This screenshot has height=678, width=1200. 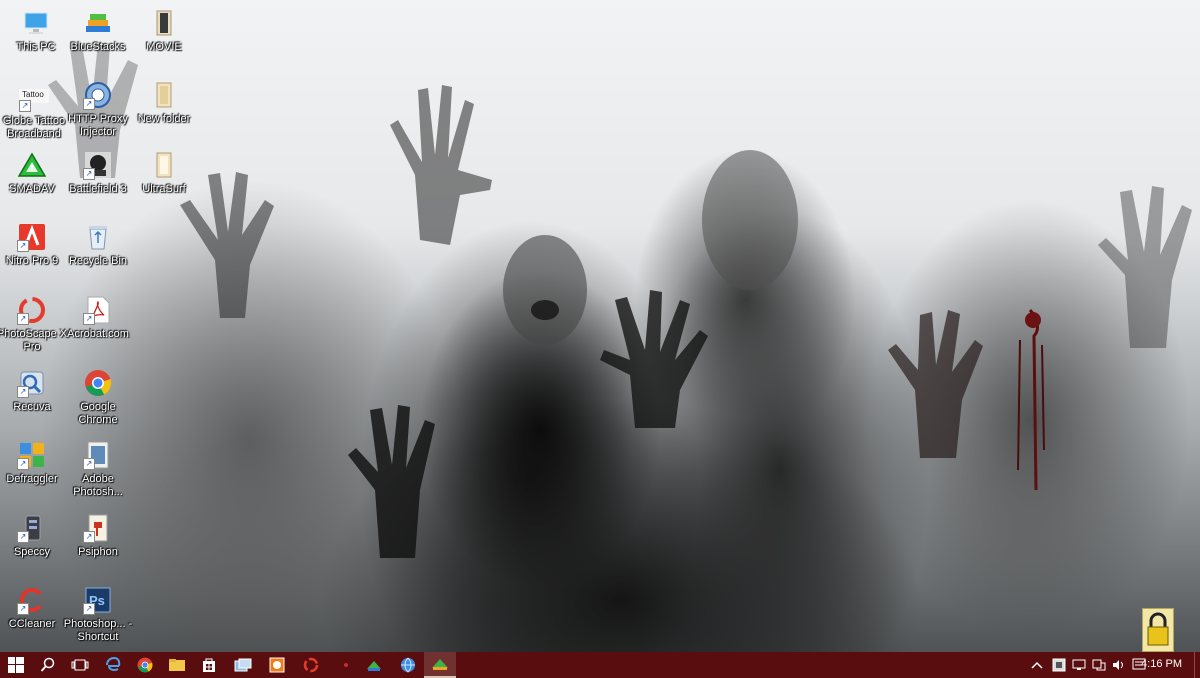 I want to click on app-green-icon, so click(x=374, y=666).